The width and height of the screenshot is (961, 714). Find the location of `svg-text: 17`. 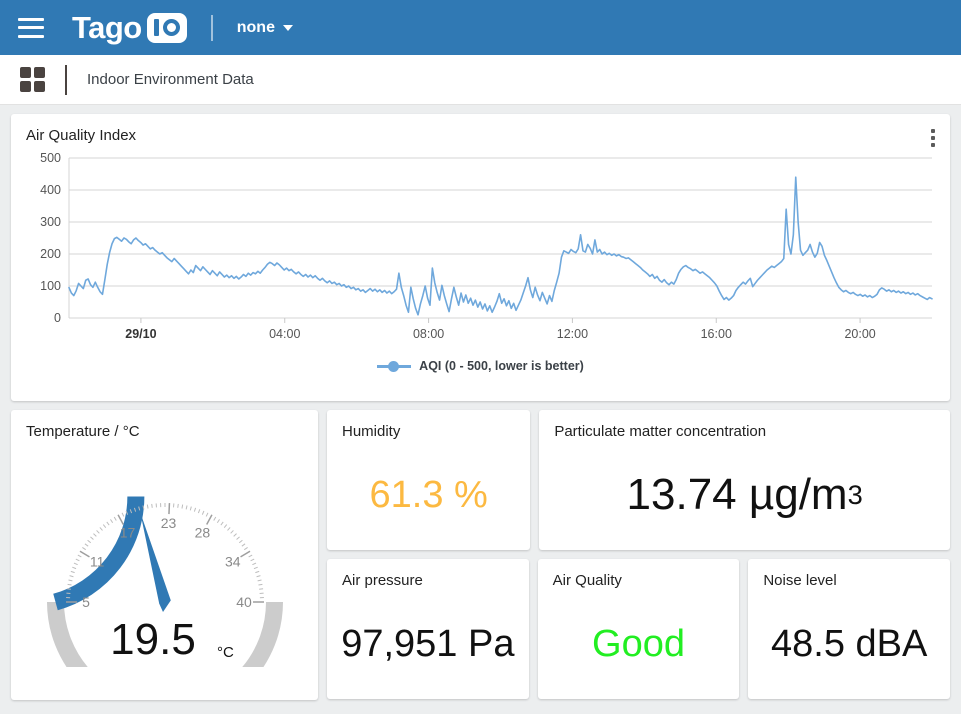

svg-text: 17 is located at coordinates (127, 532).